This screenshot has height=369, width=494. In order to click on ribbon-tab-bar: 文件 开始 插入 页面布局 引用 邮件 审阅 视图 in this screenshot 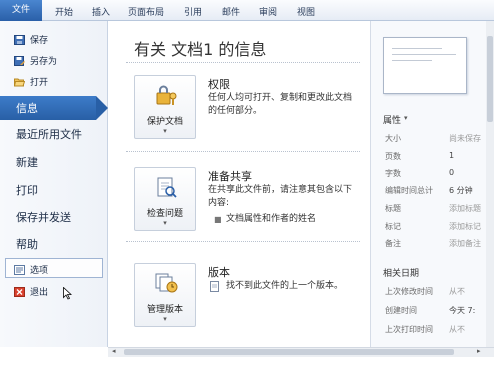, I will do `click(247, 10)`.